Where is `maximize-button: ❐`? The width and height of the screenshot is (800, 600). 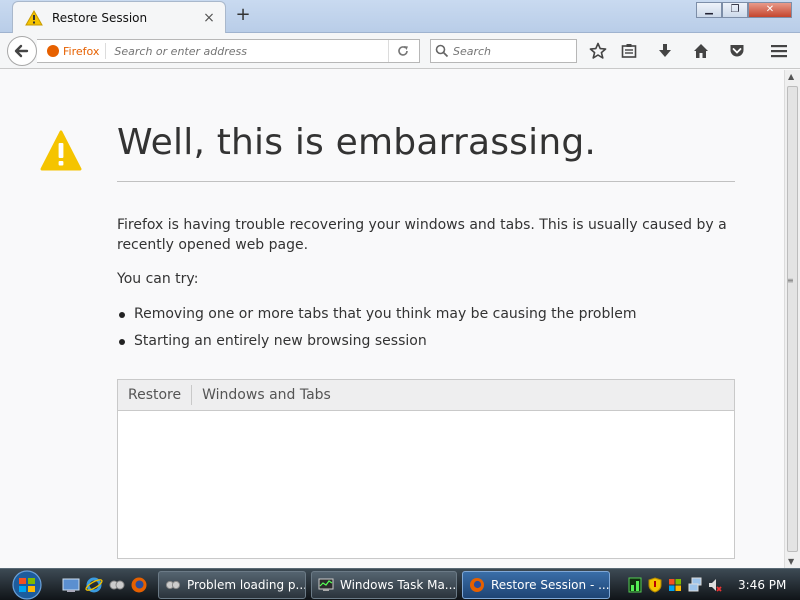 maximize-button: ❐ is located at coordinates (735, 10).